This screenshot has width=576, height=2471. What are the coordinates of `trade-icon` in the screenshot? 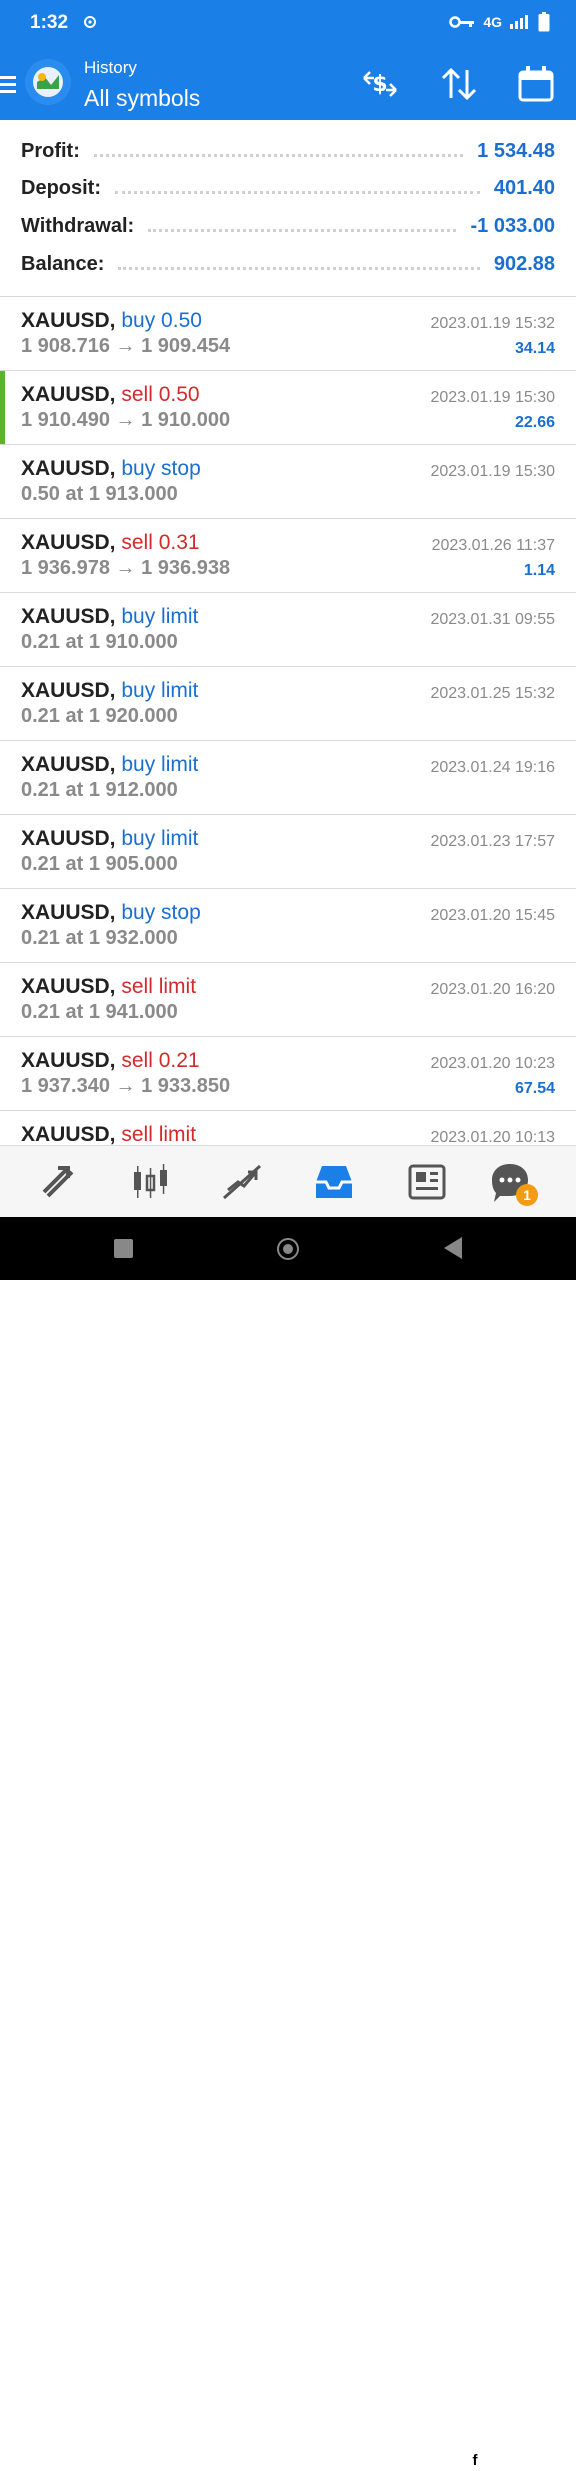 It's located at (242, 1182).